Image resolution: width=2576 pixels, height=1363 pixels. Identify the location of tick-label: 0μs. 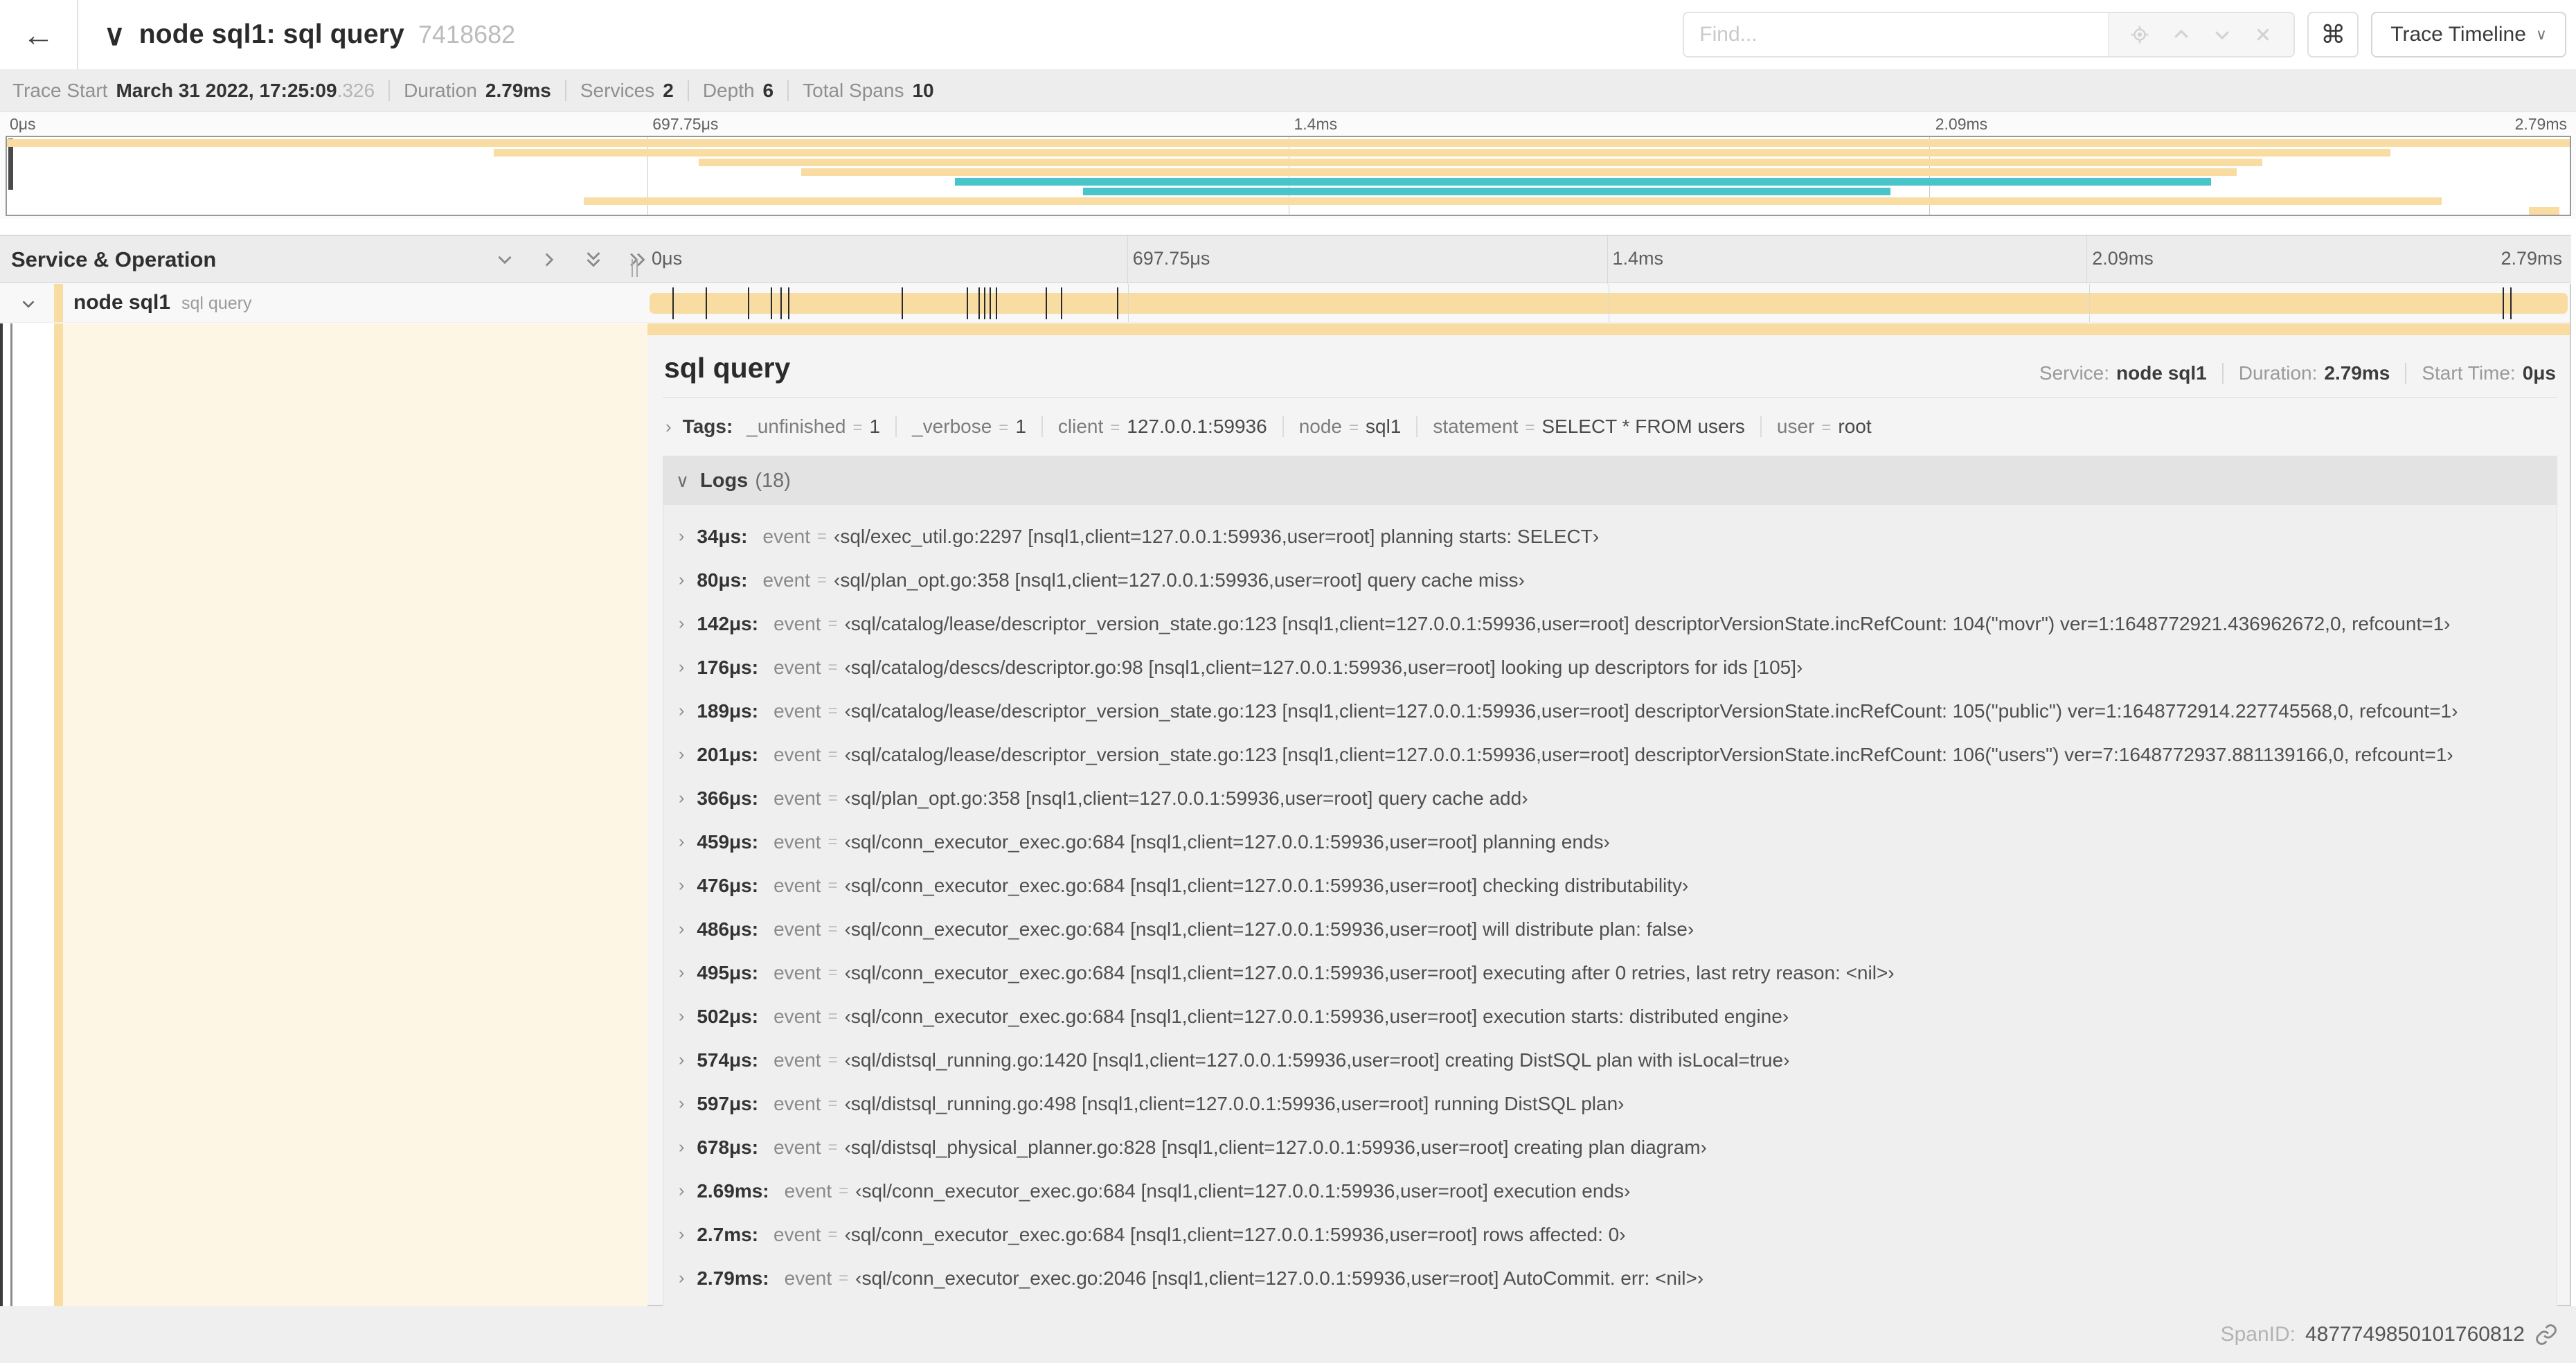
(23, 124).